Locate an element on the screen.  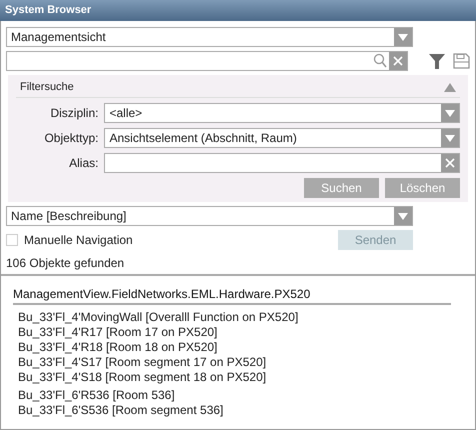
checkbox-label: Manuelle Navigation is located at coordinates (78, 240).